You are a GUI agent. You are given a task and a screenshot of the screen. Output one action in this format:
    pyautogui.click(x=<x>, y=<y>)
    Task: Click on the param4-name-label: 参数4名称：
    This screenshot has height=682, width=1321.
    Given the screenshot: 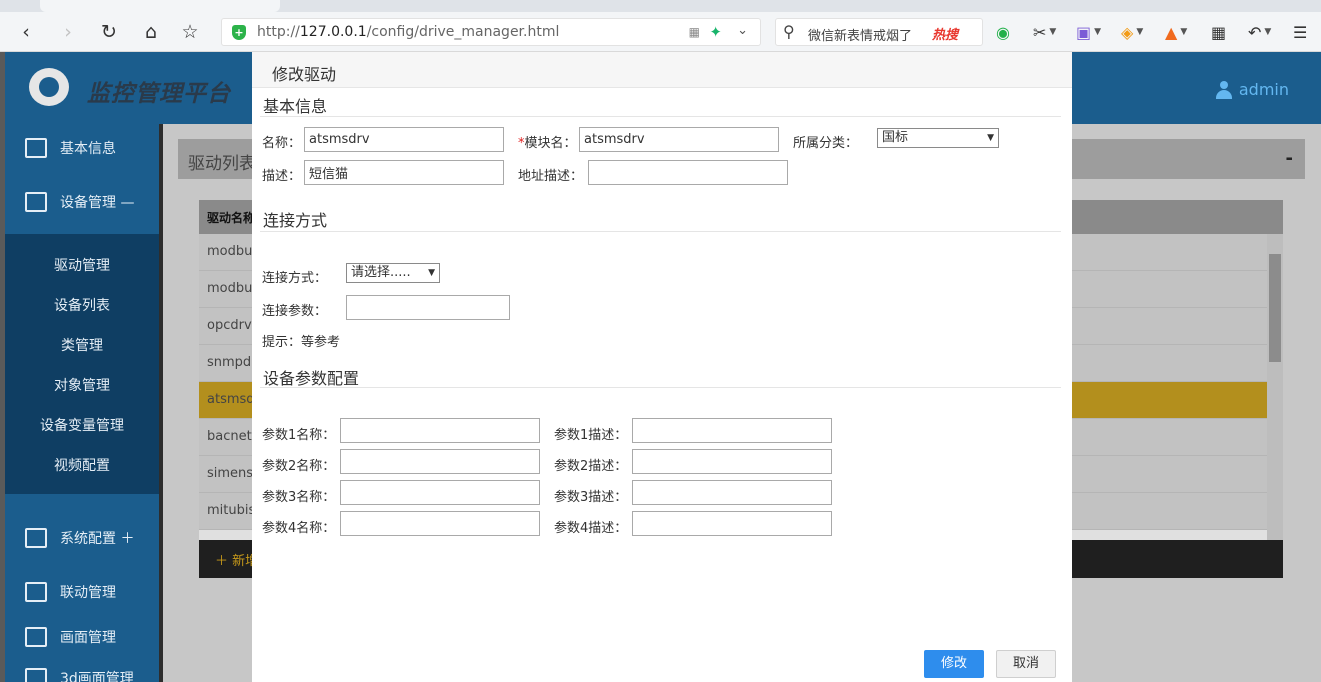 What is the action you would take?
    pyautogui.click(x=299, y=528)
    